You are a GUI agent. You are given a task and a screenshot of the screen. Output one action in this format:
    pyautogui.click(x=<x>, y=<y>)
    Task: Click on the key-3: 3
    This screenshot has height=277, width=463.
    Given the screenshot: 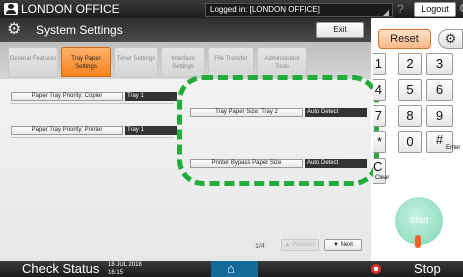 What is the action you would take?
    pyautogui.click(x=439, y=64)
    